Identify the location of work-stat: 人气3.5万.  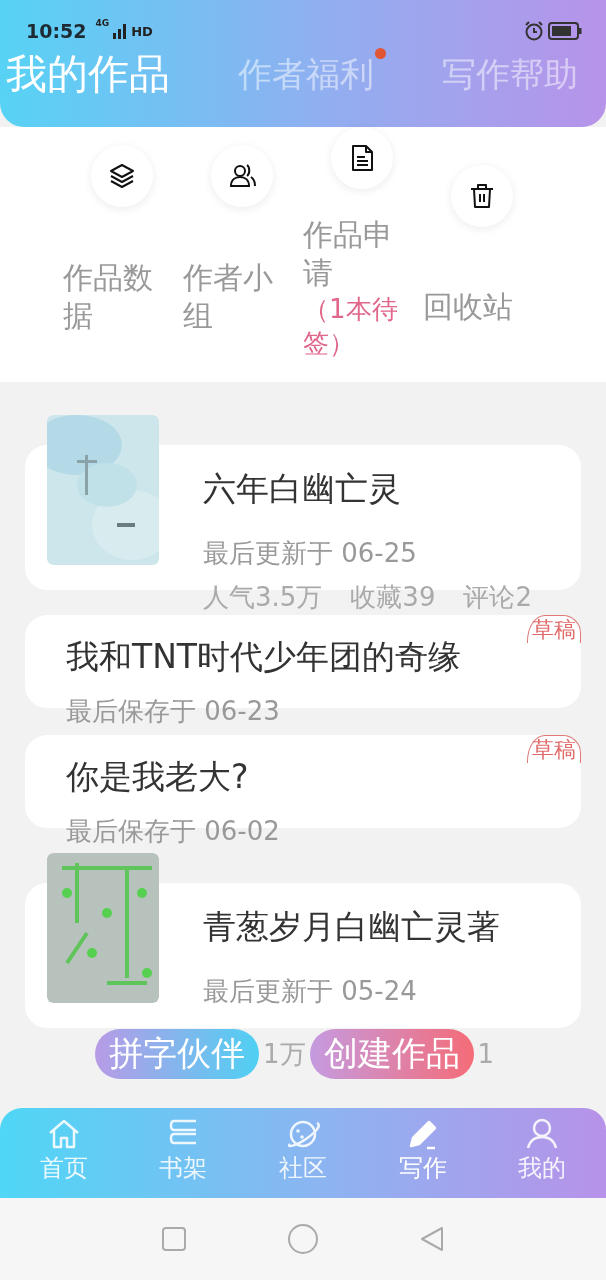
(263, 597).